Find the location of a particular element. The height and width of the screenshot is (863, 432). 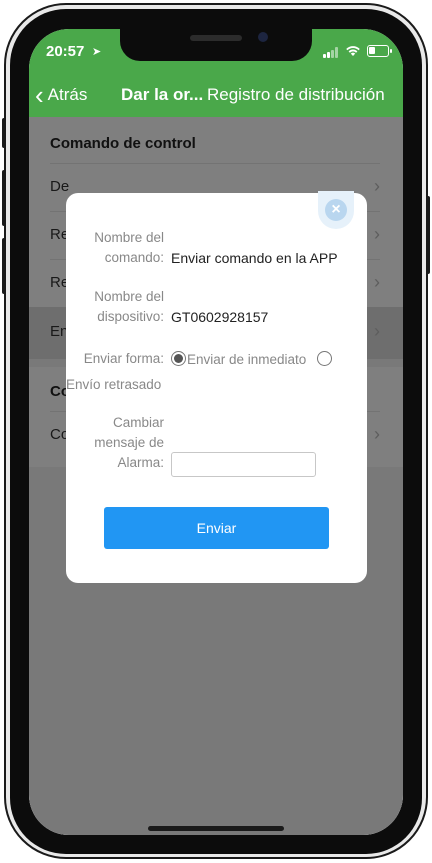

speaker-grille is located at coordinates (216, 38).